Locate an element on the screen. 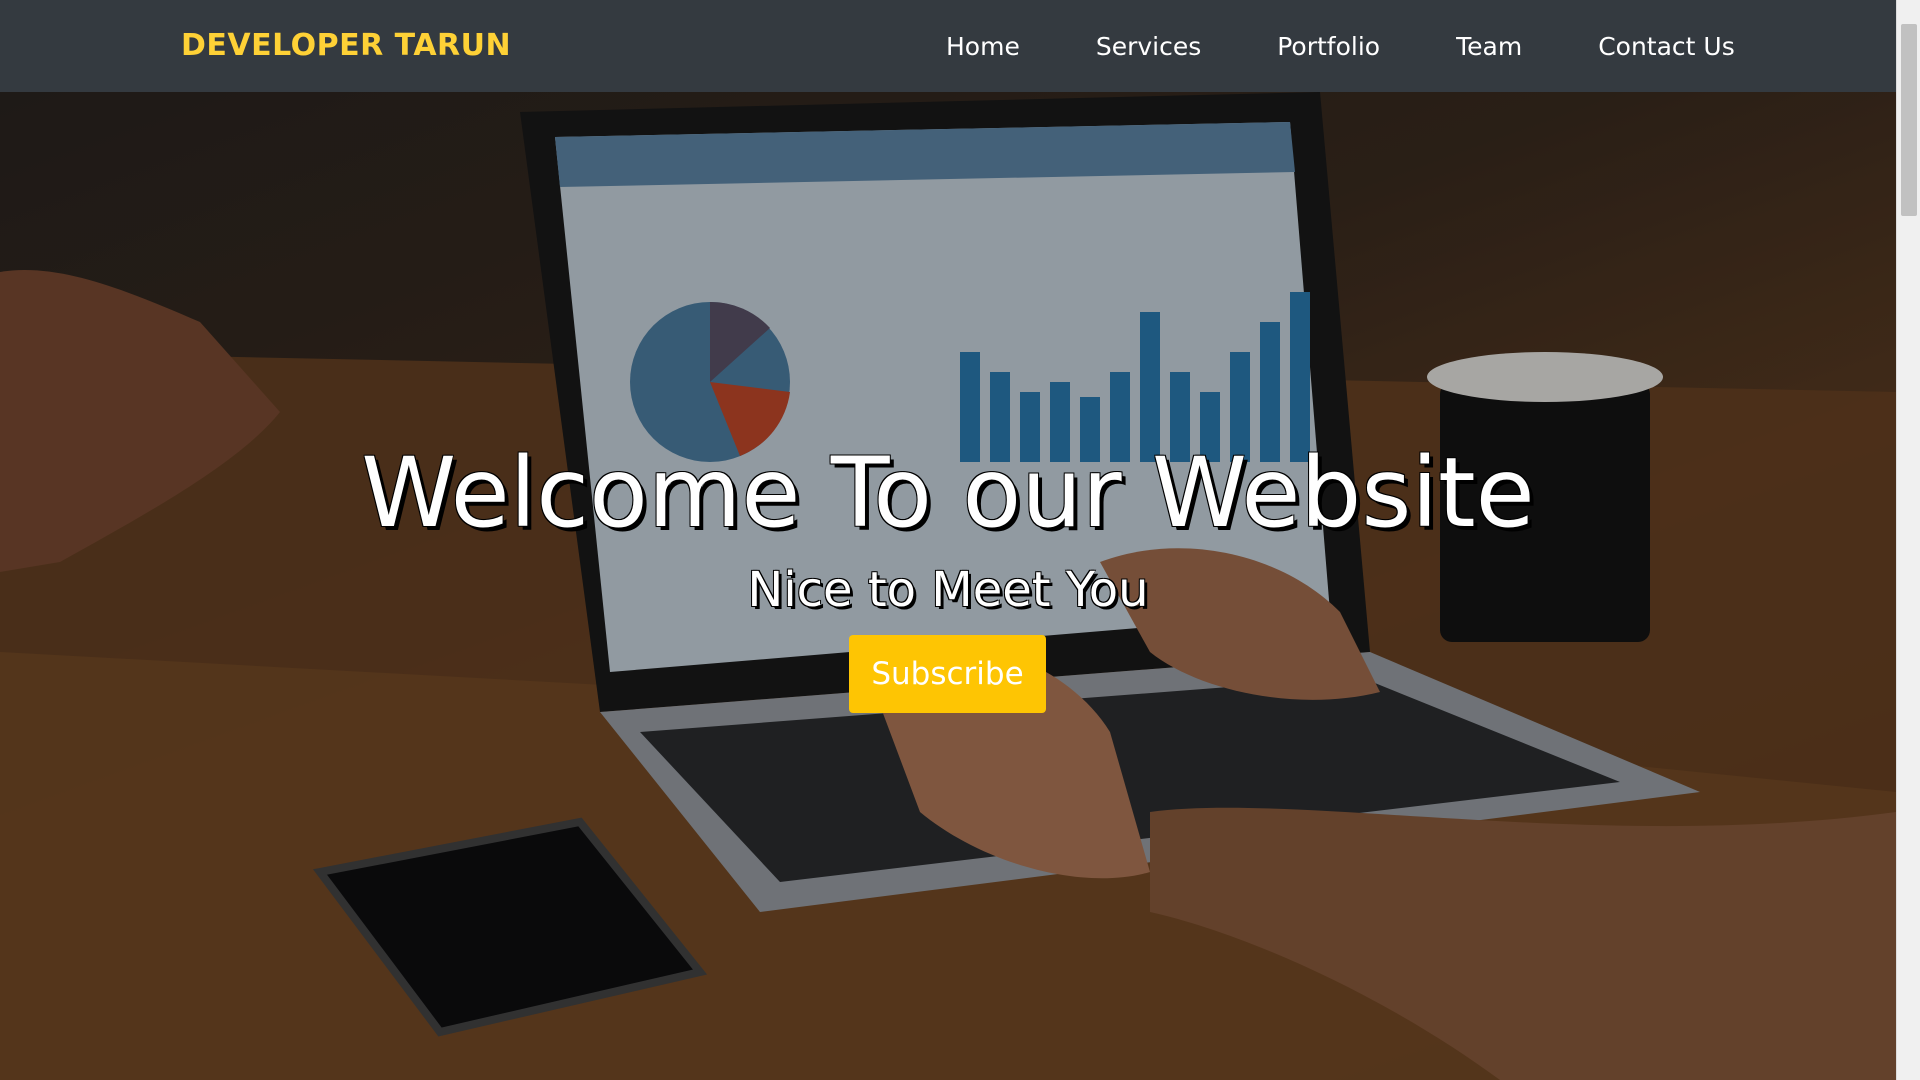 The height and width of the screenshot is (1080, 1920). hero-title: Welcome To our Website is located at coordinates (948, 493).